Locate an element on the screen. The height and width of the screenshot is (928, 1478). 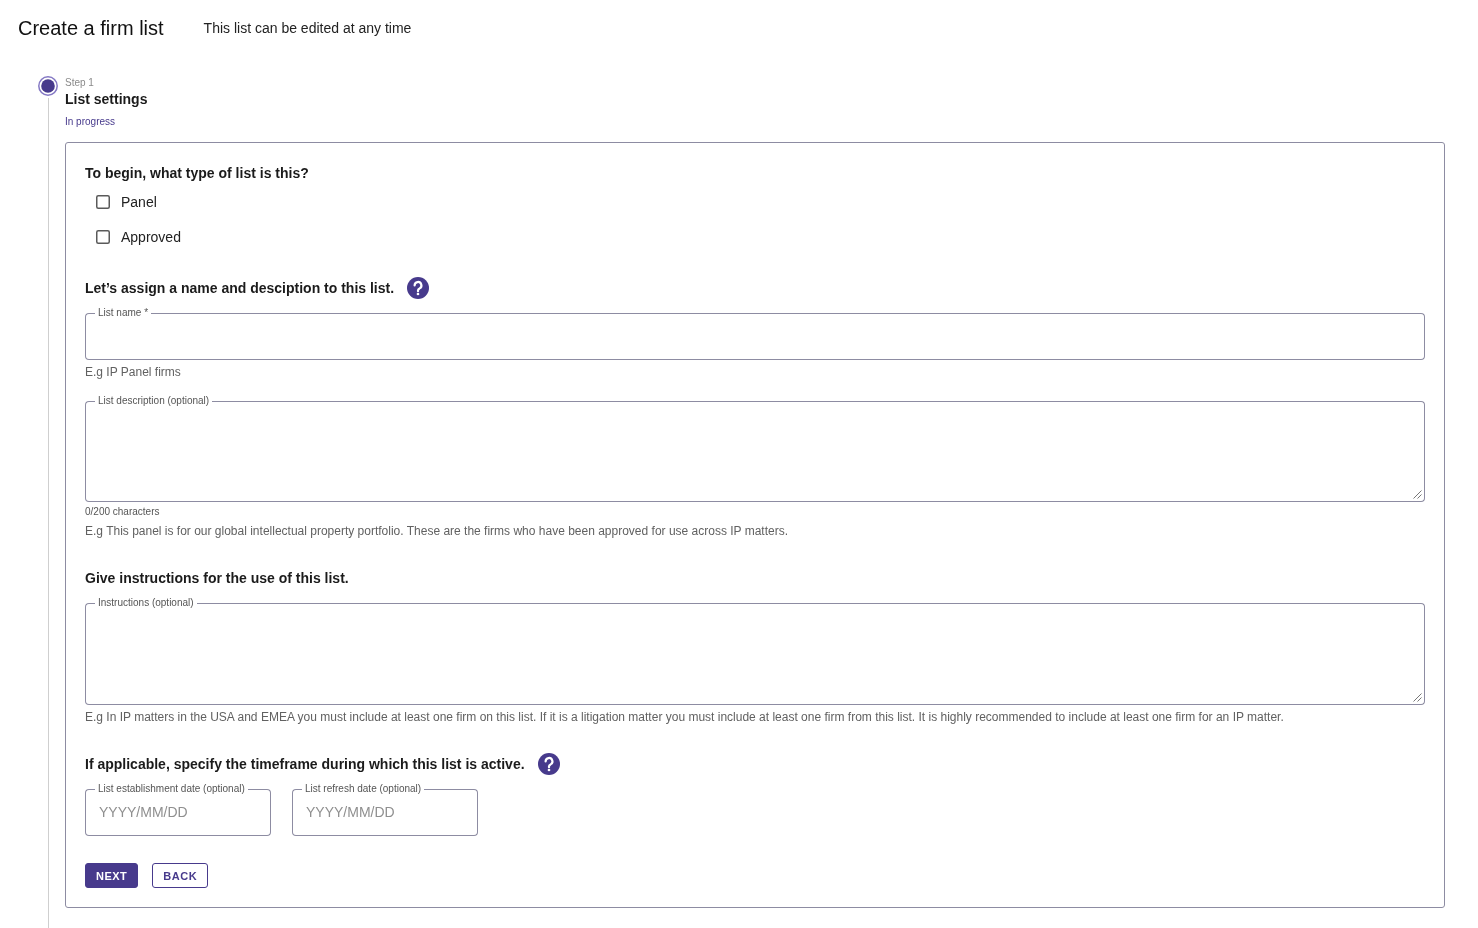
field-hint: E.g This panel is for our global intellectual property portfolio. These are the firms who have been approved for use across IP matters. is located at coordinates (437, 531).